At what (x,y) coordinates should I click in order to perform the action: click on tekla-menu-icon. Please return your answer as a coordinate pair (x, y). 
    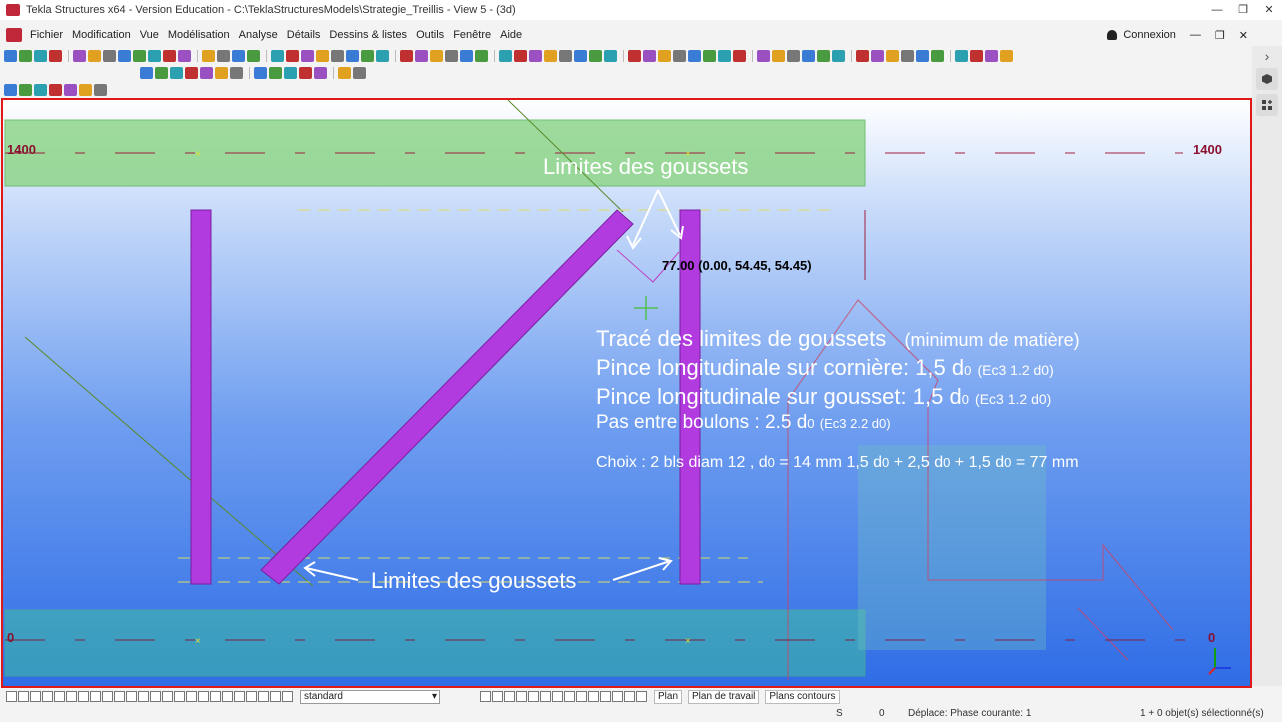
    Looking at the image, I should click on (14, 35).